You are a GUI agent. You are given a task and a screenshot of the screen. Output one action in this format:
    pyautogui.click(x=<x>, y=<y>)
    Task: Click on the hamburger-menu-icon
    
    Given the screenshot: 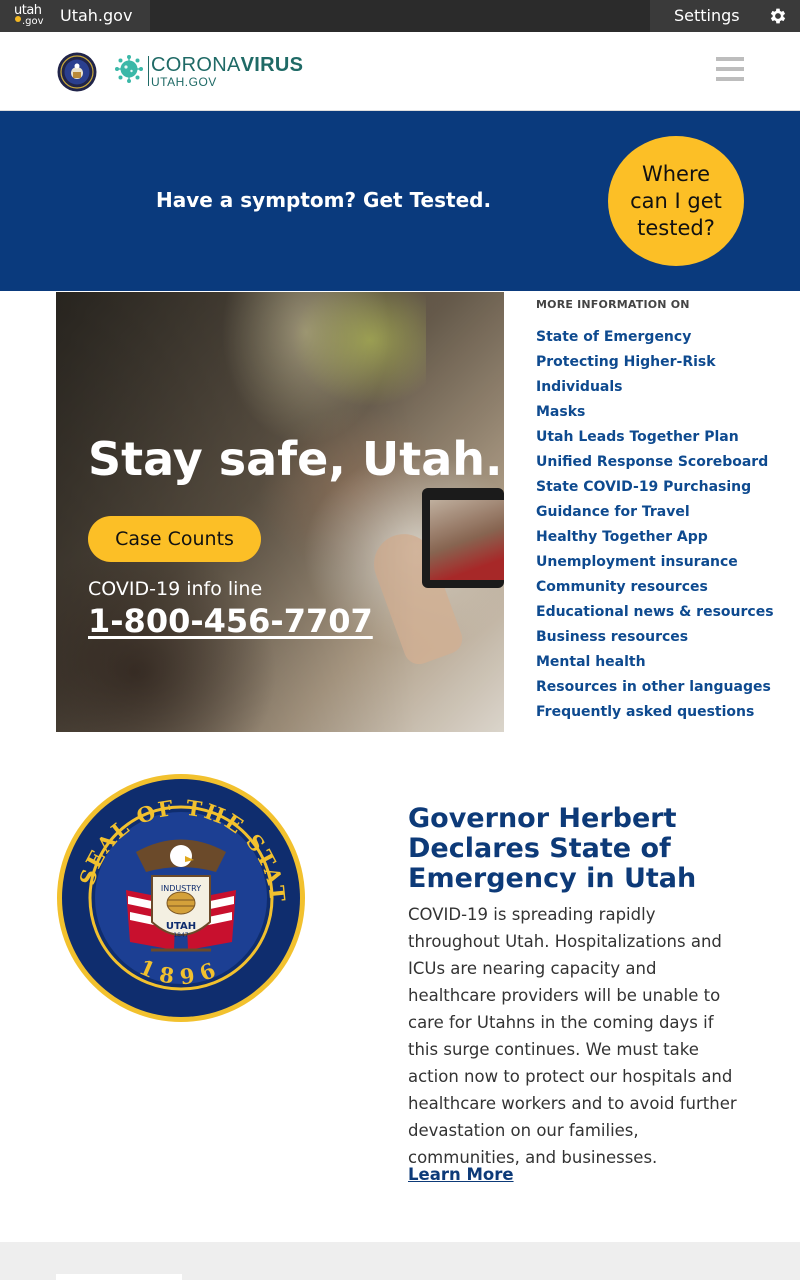 What is the action you would take?
    pyautogui.click(x=730, y=69)
    